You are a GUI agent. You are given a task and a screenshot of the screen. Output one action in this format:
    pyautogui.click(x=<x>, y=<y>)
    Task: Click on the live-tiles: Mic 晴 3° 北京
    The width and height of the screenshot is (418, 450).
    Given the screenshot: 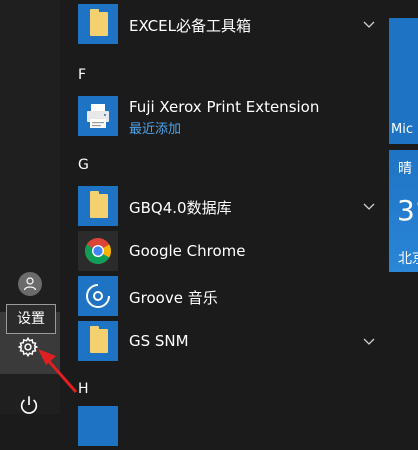 What is the action you would take?
    pyautogui.click(x=398, y=207)
    